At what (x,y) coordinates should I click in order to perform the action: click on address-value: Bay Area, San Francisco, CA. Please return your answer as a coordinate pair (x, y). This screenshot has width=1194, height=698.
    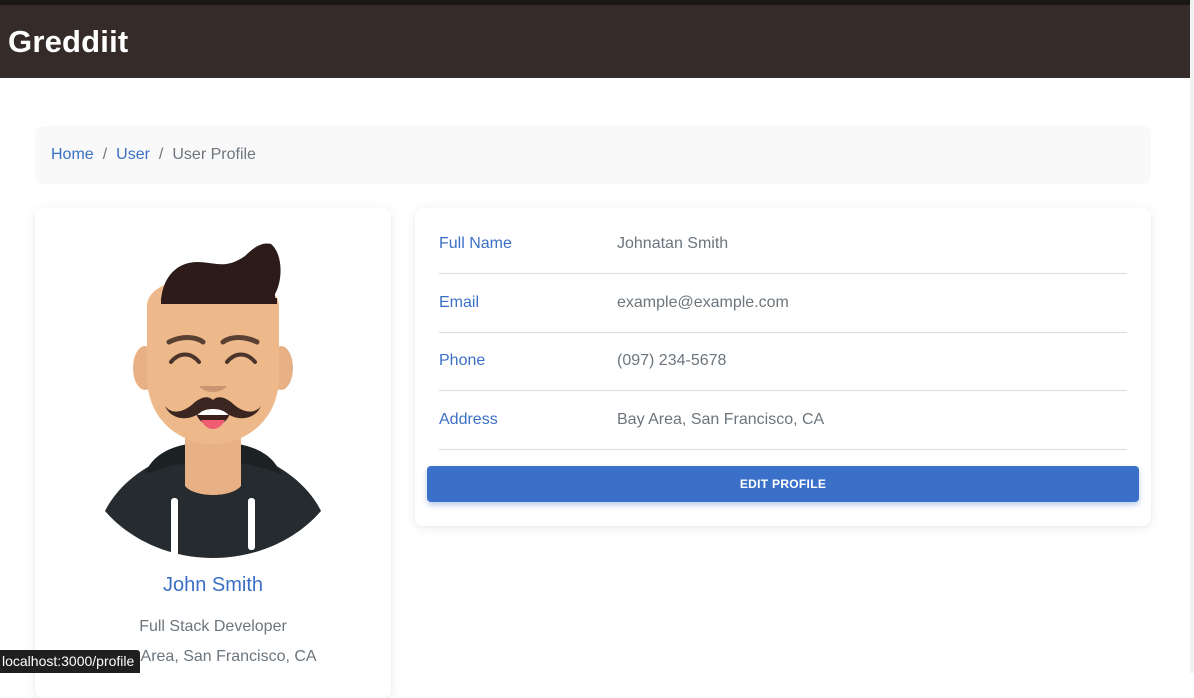
    Looking at the image, I should click on (721, 419).